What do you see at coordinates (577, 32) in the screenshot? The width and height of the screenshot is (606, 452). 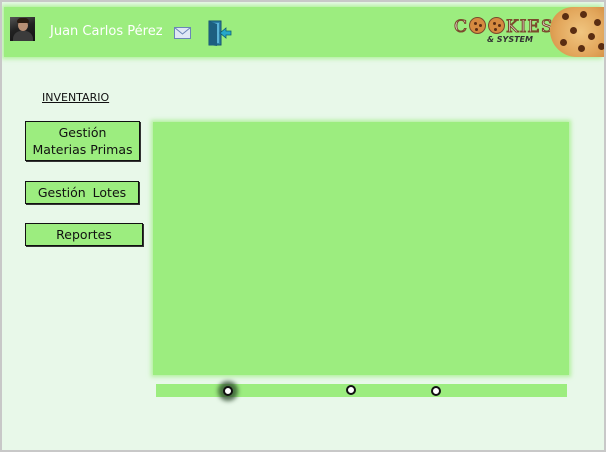 I see `cookie-icon` at bounding box center [577, 32].